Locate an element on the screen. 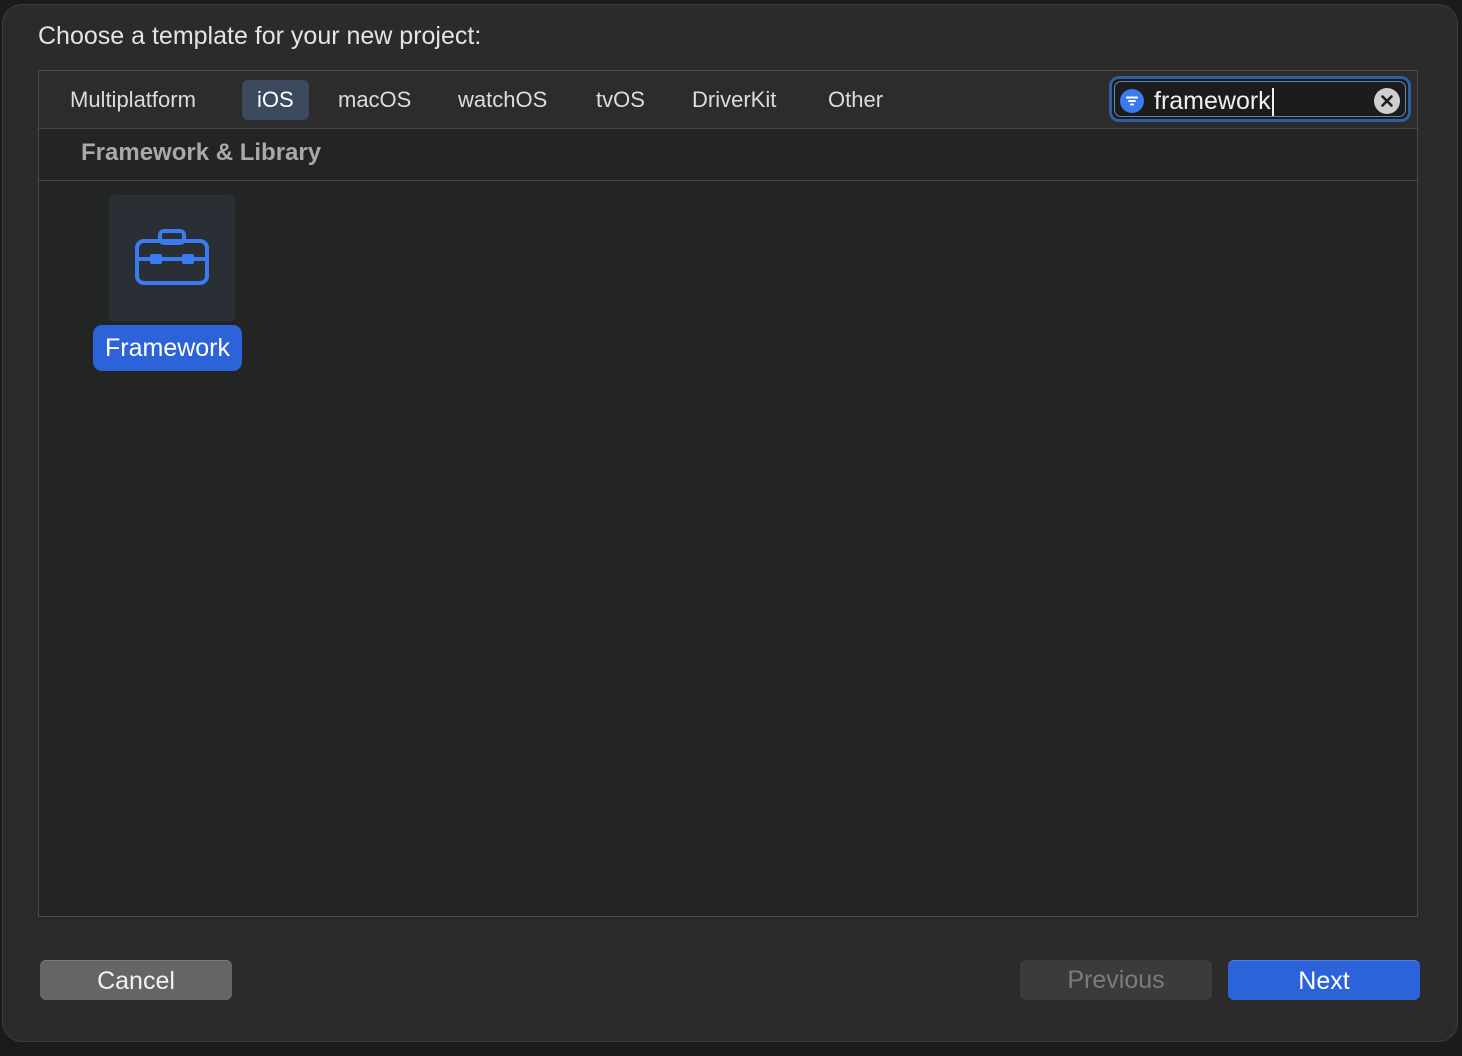 This screenshot has width=1462, height=1056. search-input-text: framework is located at coordinates (1212, 101).